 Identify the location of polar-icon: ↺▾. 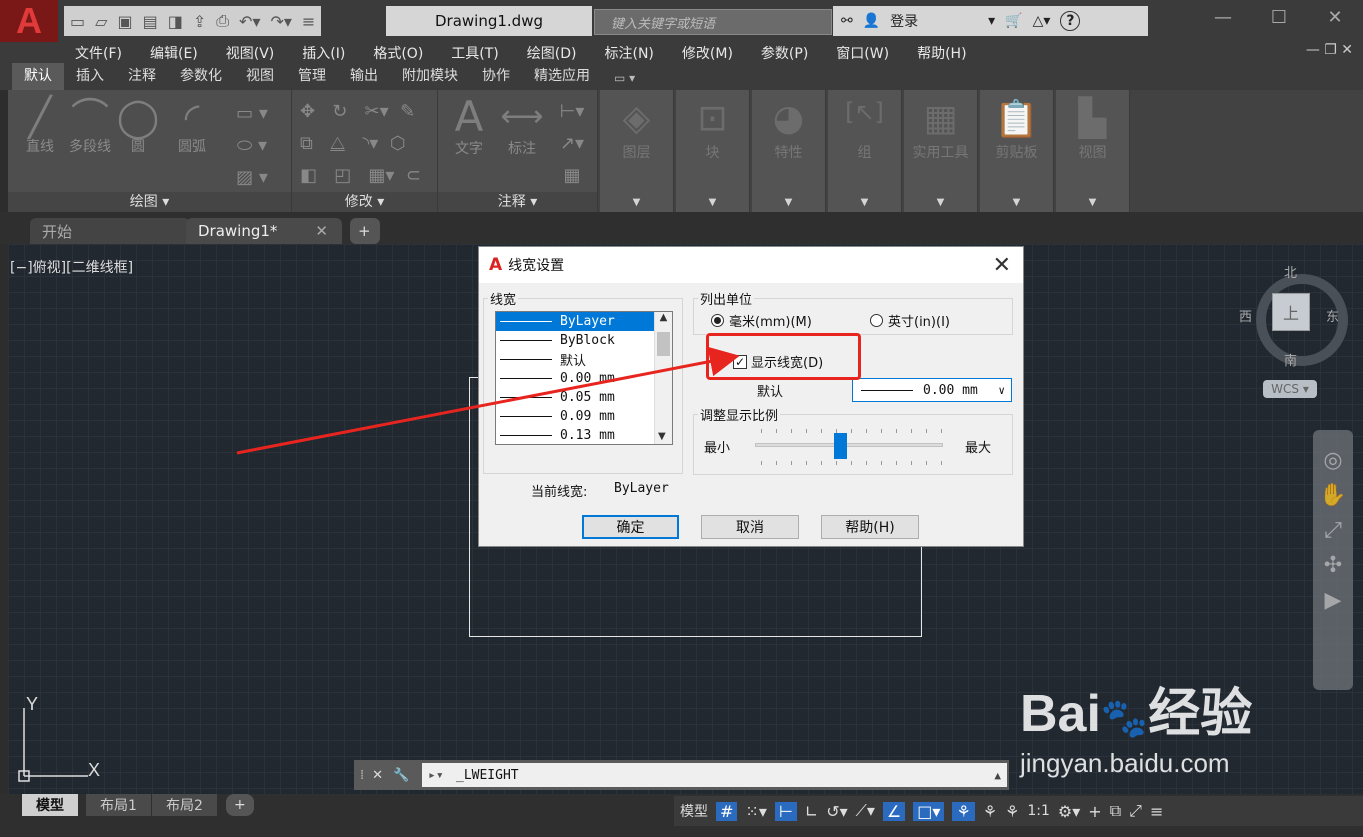
(836, 811).